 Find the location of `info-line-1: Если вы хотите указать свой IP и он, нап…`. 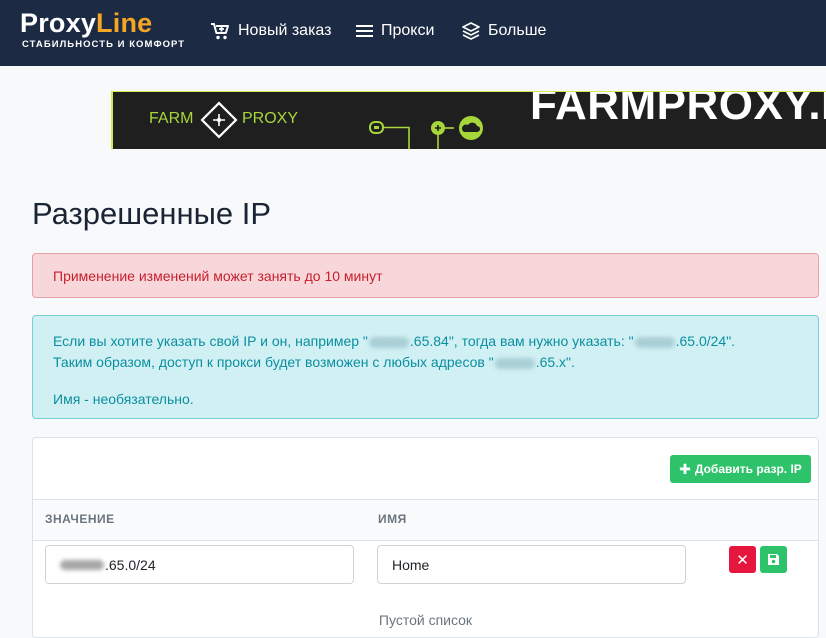

info-line-1: Если вы хотите указать свой IP и он, нап… is located at coordinates (394, 341).